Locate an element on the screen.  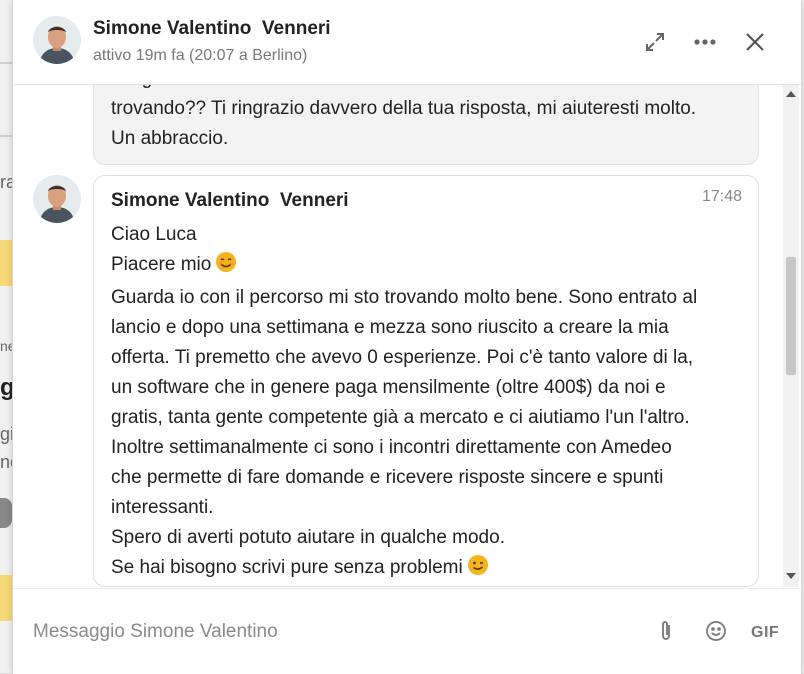
message-composer: GIF is located at coordinates (407, 631).